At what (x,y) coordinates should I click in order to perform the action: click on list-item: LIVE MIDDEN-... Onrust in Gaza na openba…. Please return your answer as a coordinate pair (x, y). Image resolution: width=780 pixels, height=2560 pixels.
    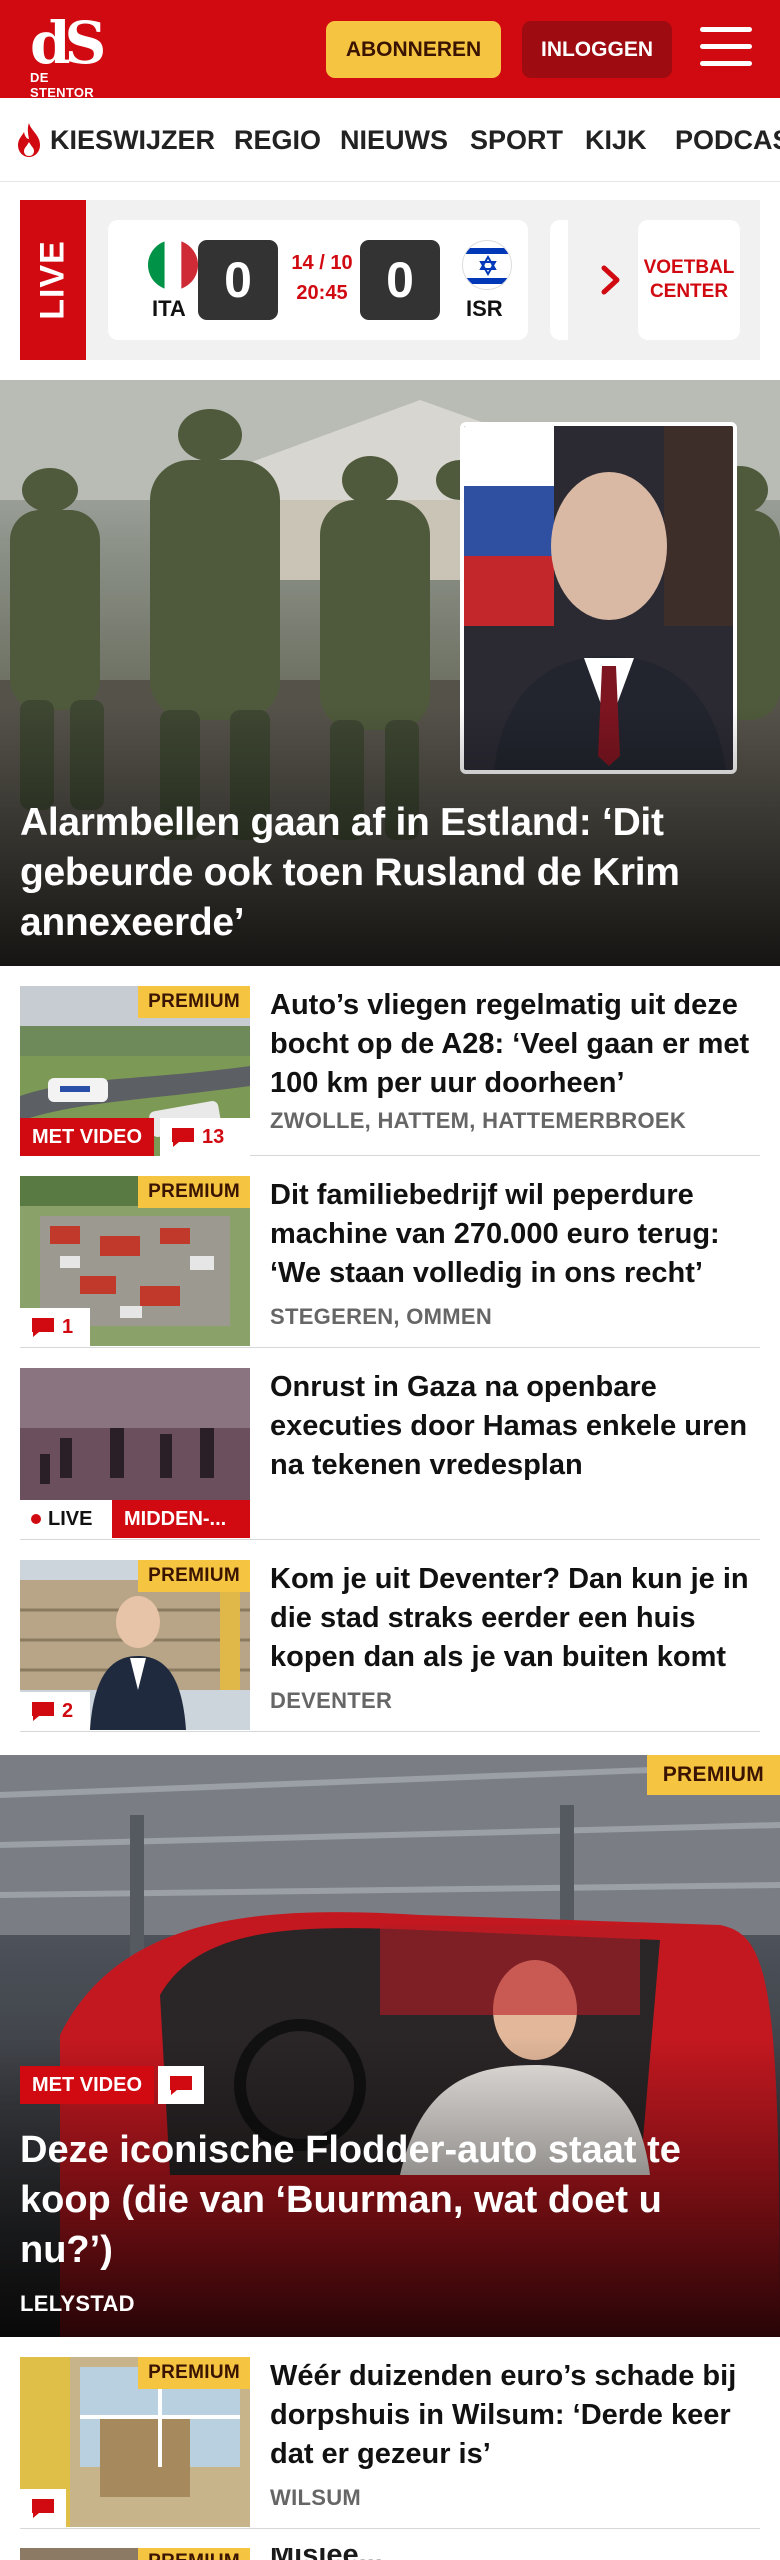
    Looking at the image, I should click on (390, 1444).